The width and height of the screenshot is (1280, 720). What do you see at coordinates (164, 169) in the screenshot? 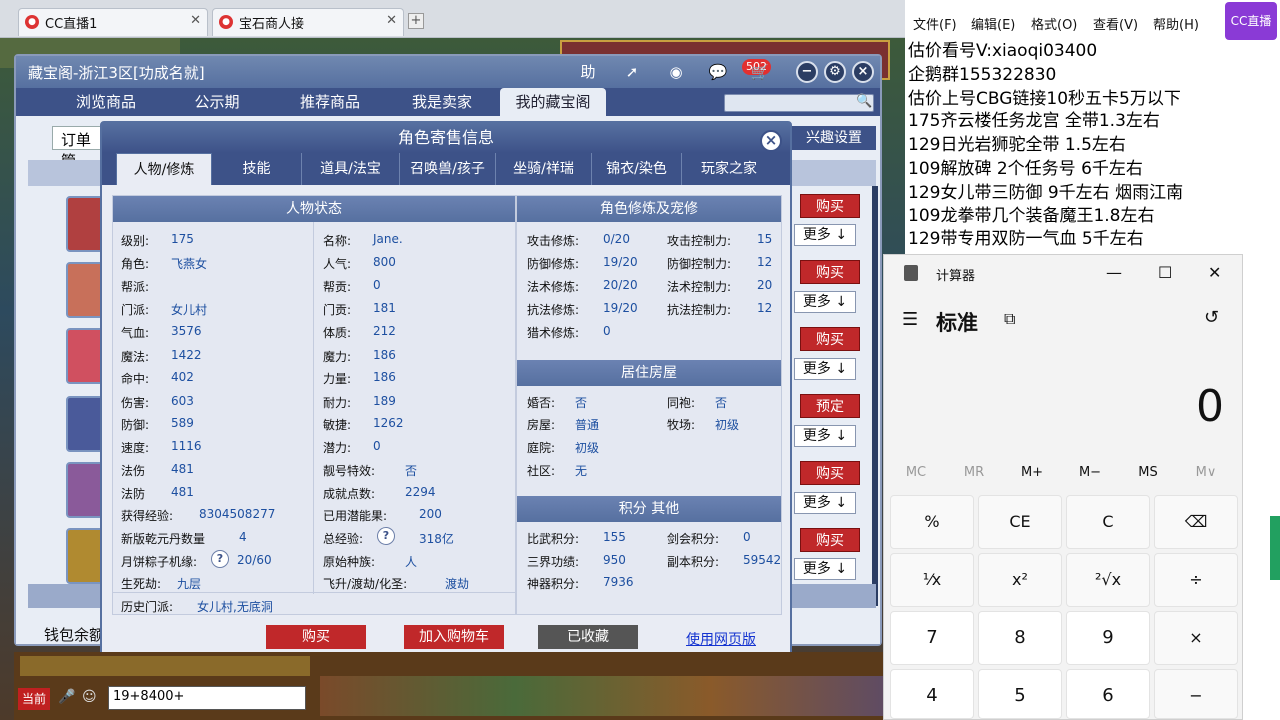
I see `tab-character: 人物/修炼` at bounding box center [164, 169].